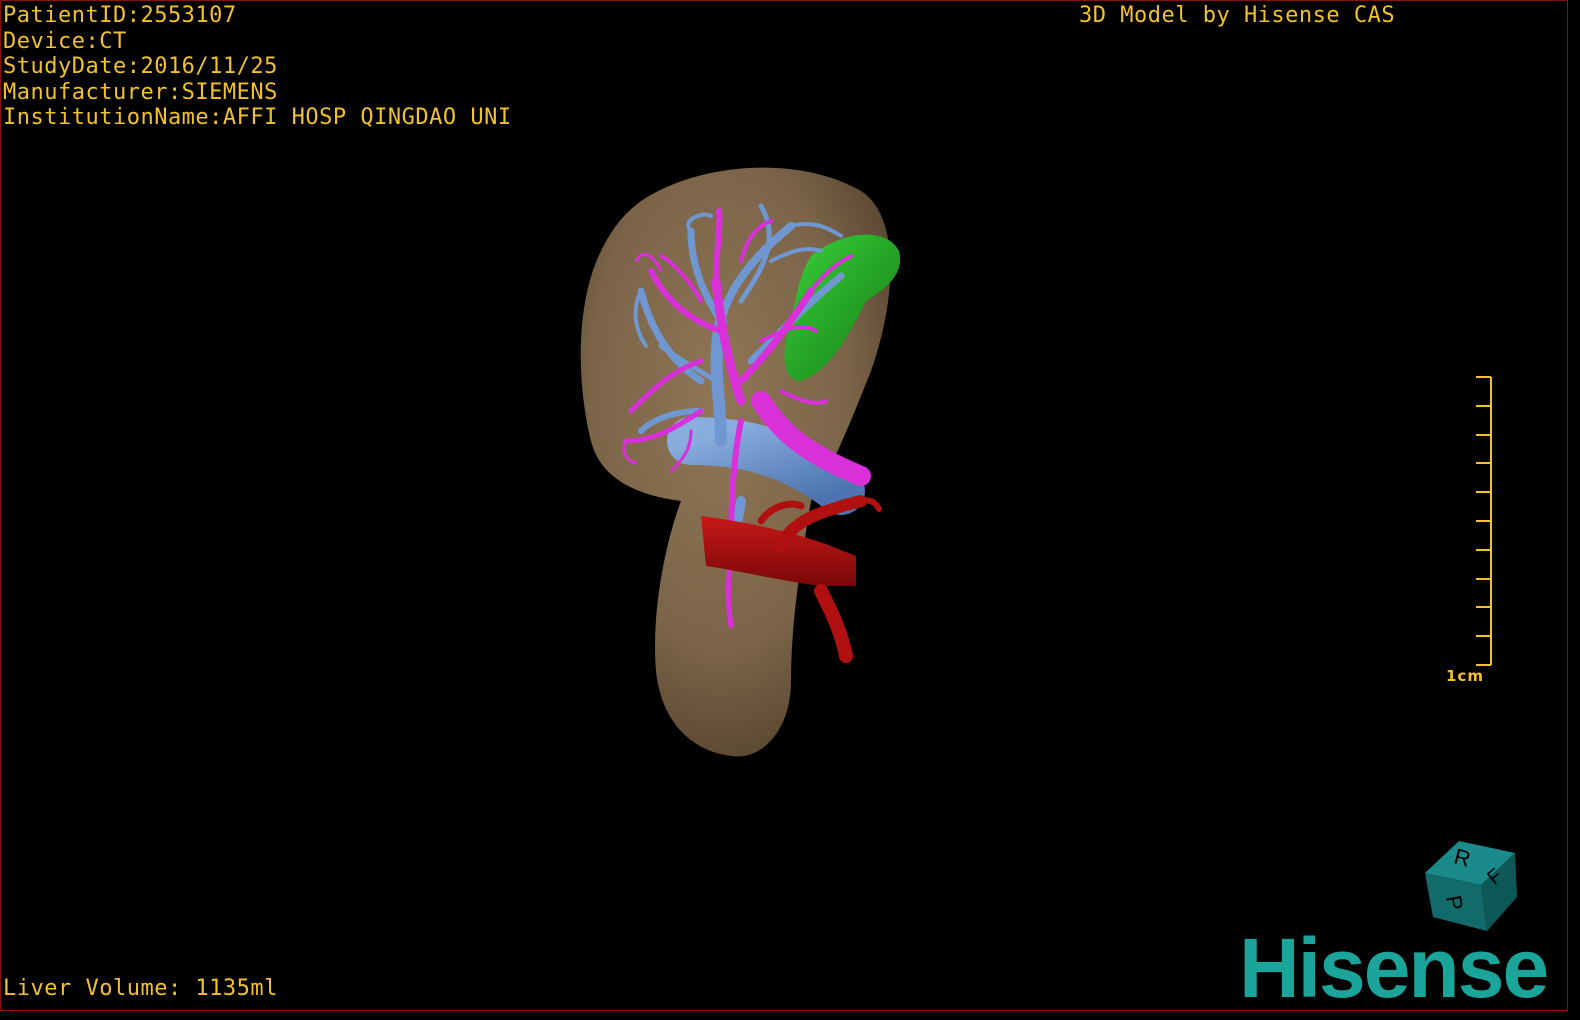 Image resolution: width=1580 pixels, height=1020 pixels. Describe the element at coordinates (1394, 966) in the screenshot. I see `hisense-logo: Hisense` at that location.